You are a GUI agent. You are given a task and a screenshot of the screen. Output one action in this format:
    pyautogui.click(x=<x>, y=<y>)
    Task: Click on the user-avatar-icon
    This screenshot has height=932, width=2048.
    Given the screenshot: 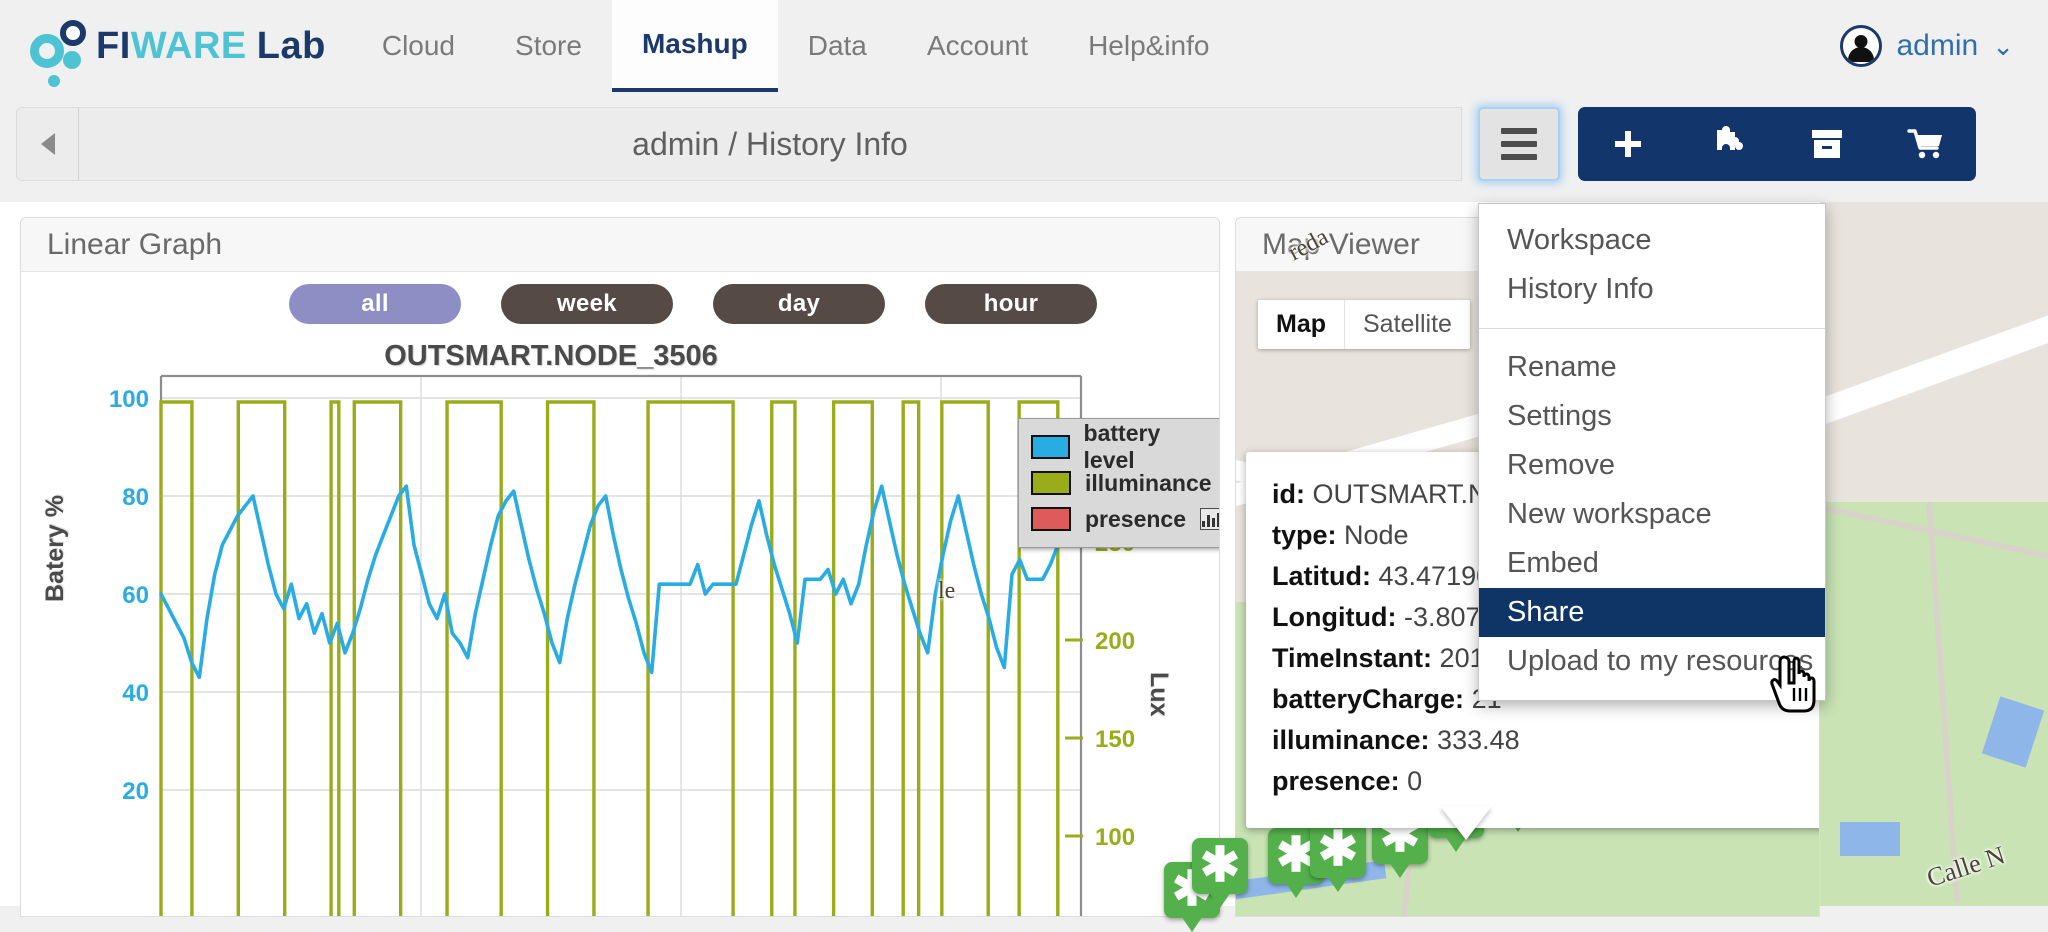 What is the action you would take?
    pyautogui.click(x=1861, y=46)
    